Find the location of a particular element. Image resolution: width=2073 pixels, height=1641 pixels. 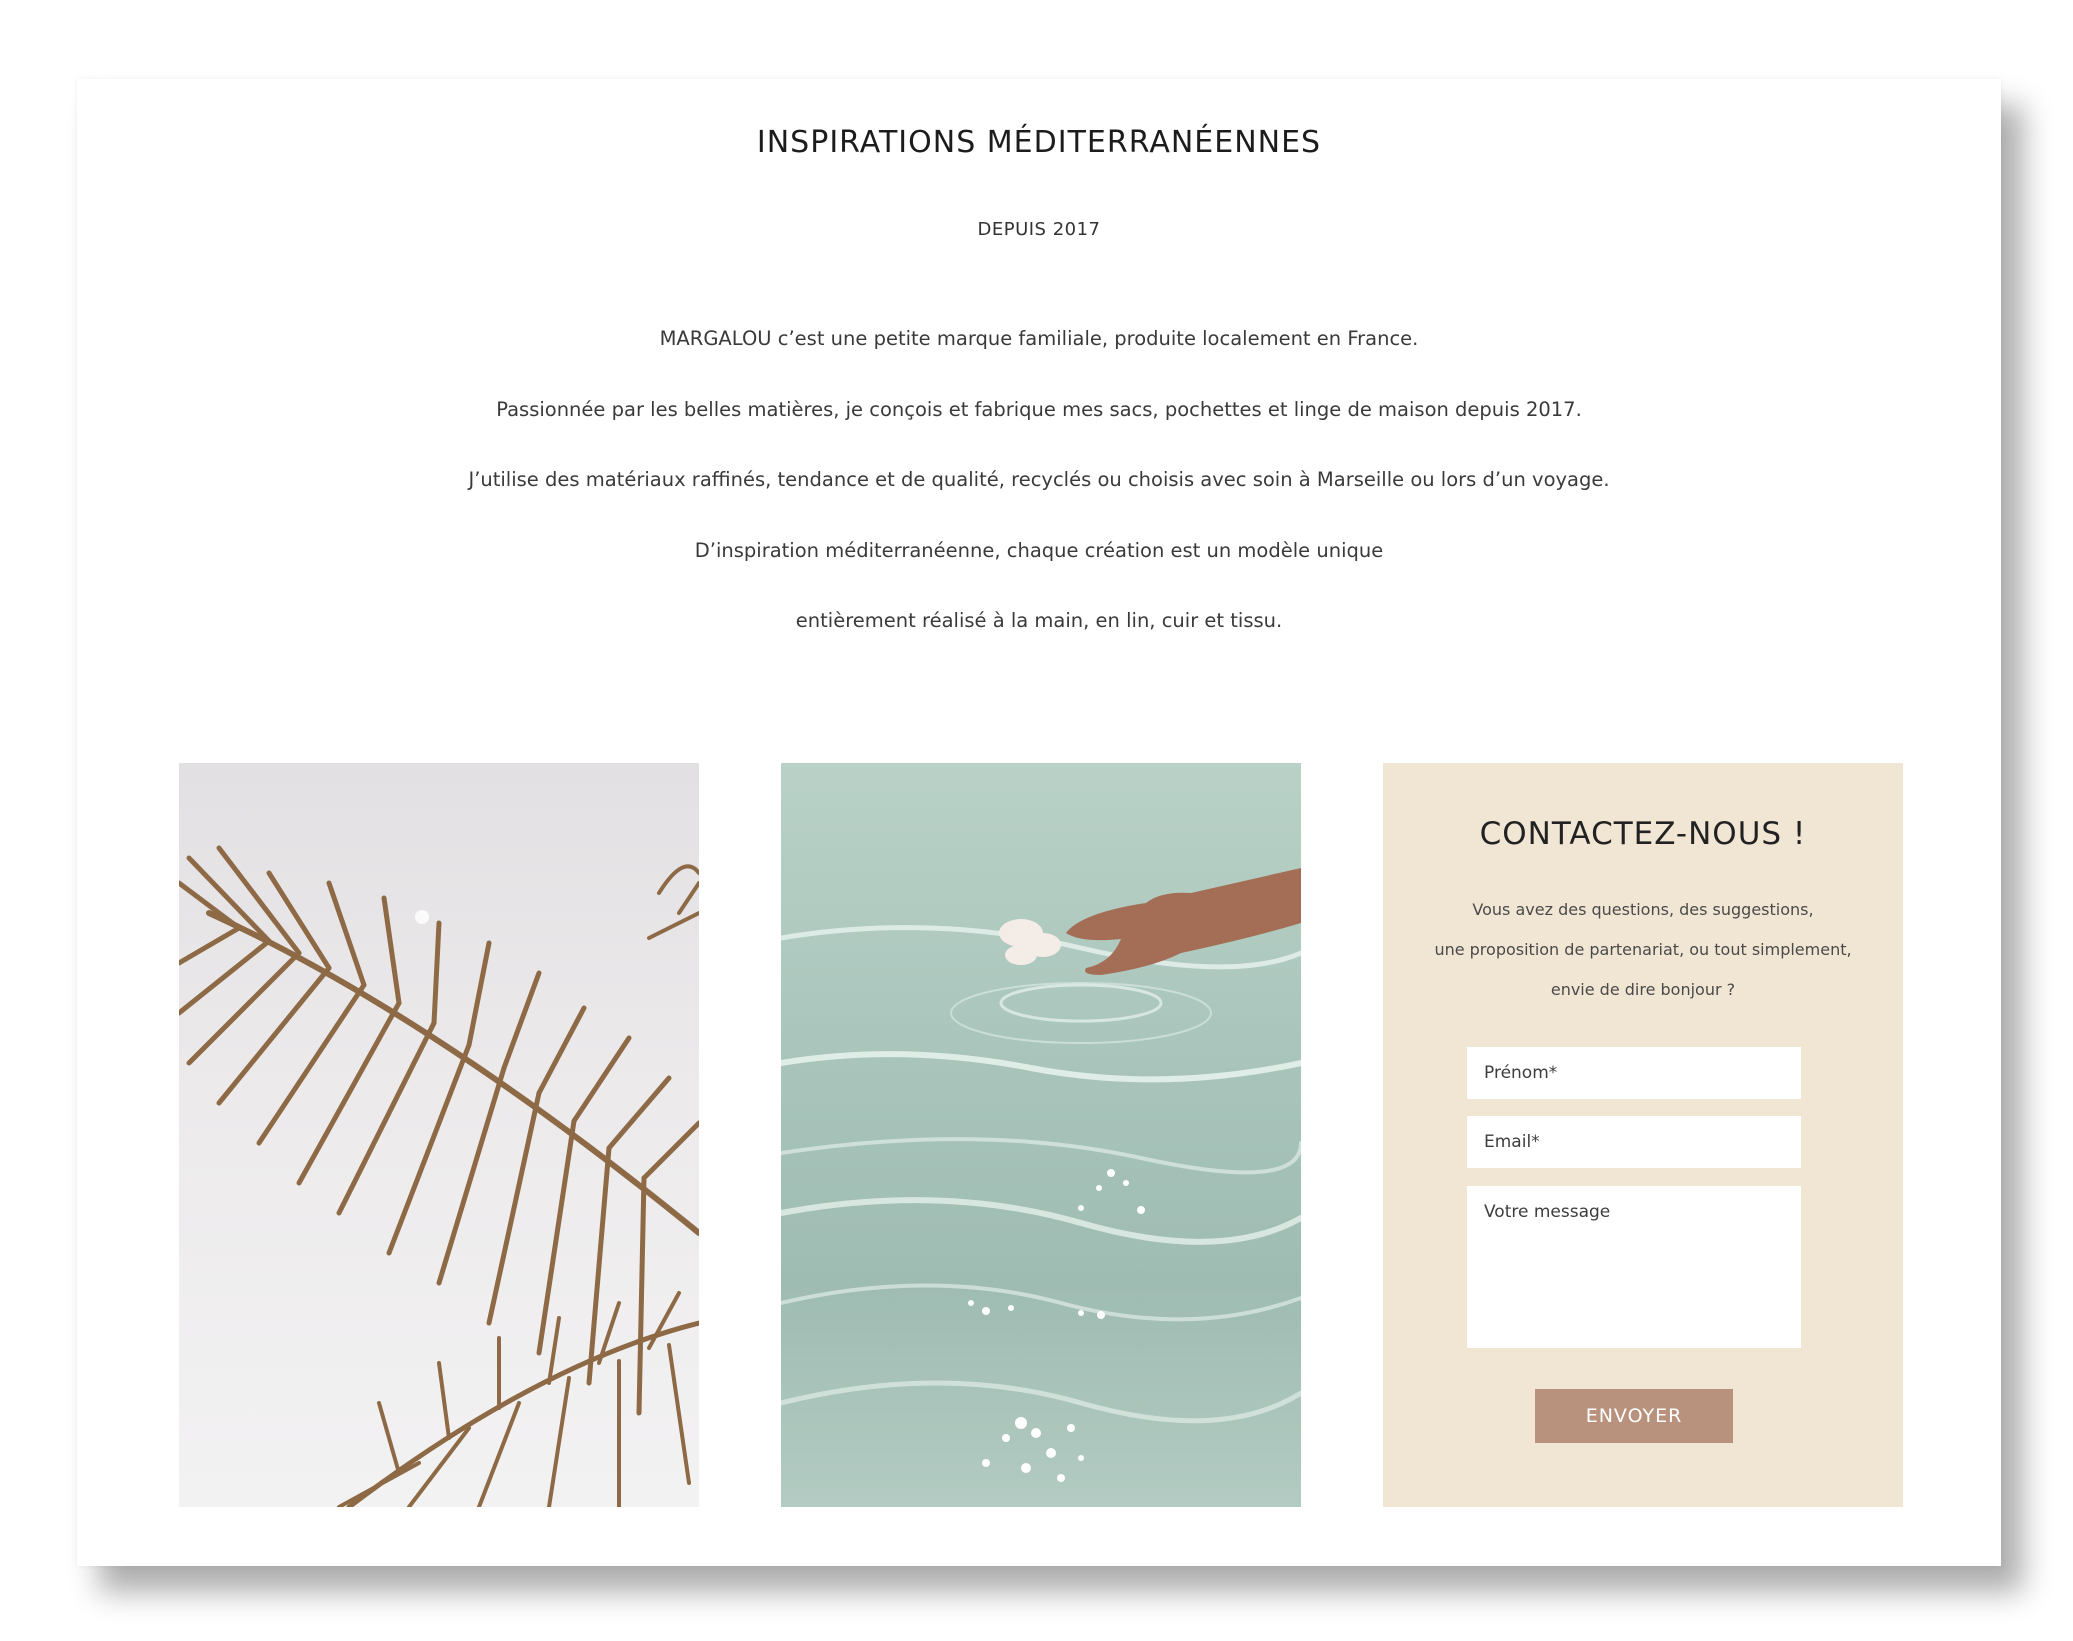

contact-title: CONTACTEZ-NOUS ! is located at coordinates (1643, 834).